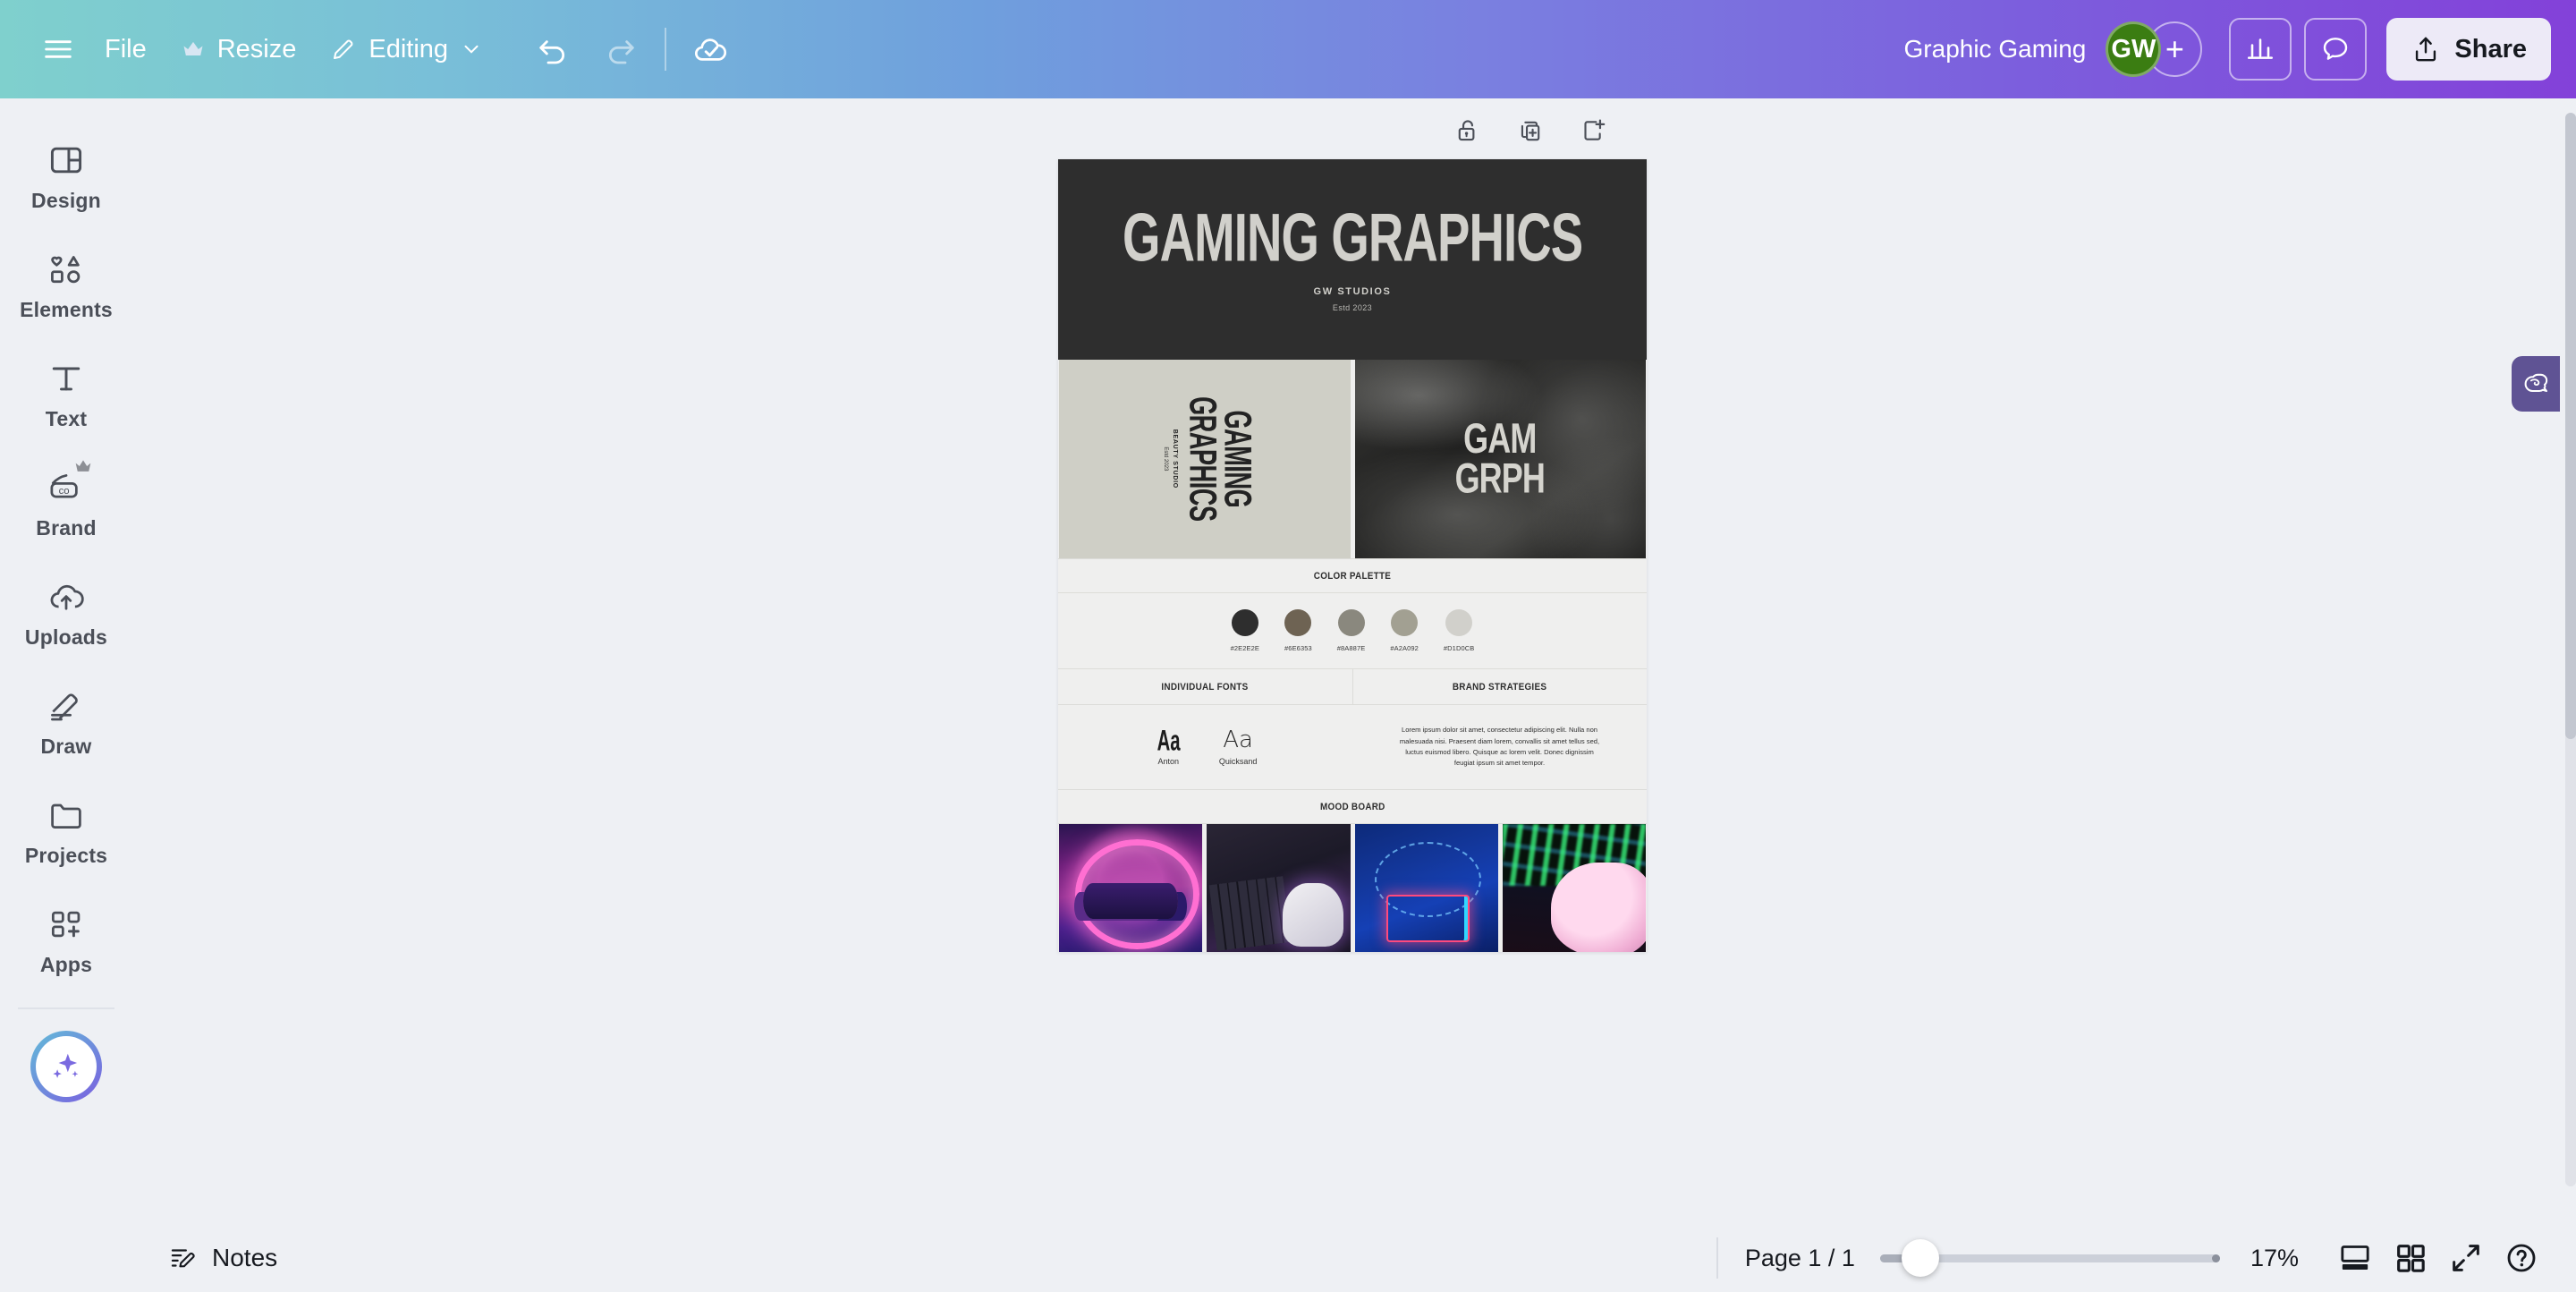 This screenshot has height=1292, width=2576. Describe the element at coordinates (1237, 459) in the screenshot. I see `logo-title-line1: GAMING` at that location.